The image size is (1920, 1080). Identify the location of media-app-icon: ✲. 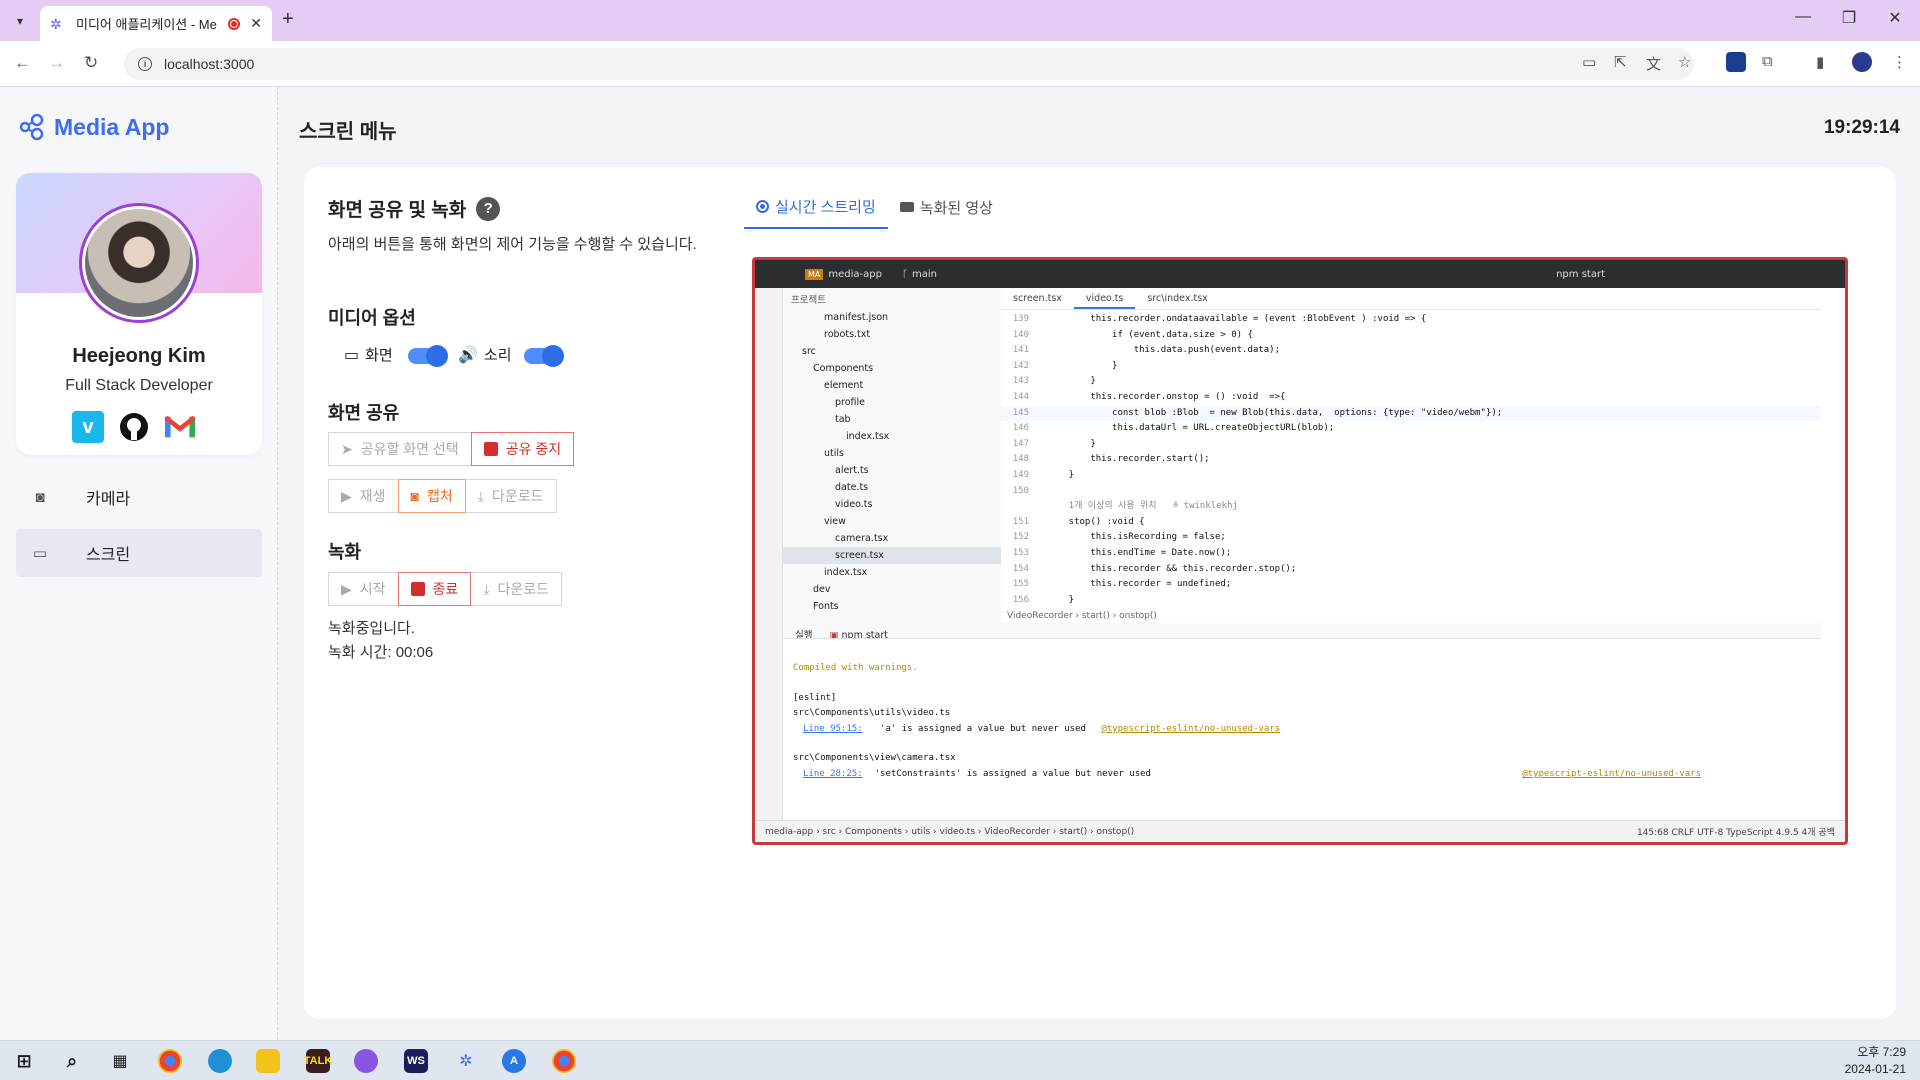
(466, 1061).